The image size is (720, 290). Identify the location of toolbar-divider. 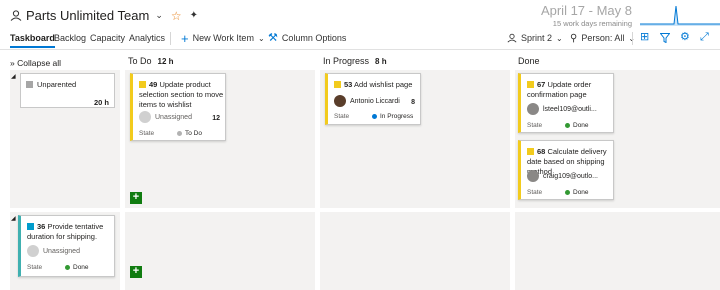
(632, 38).